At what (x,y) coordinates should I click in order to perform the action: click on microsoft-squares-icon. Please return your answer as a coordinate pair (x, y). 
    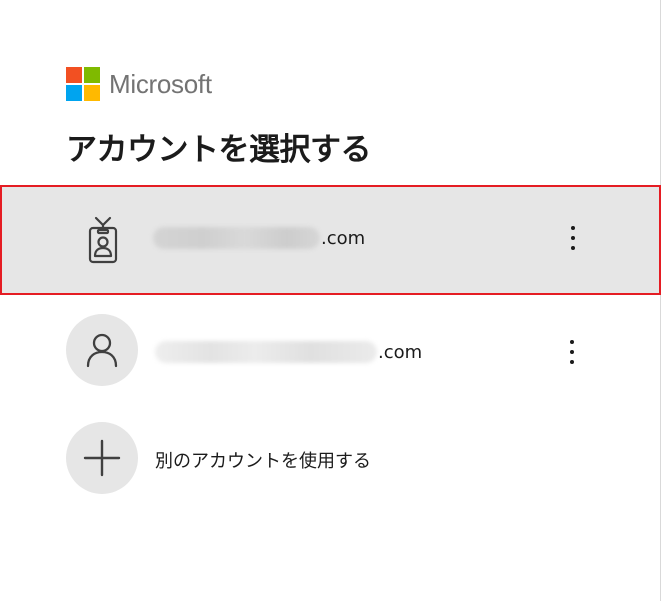
    Looking at the image, I should click on (83, 84).